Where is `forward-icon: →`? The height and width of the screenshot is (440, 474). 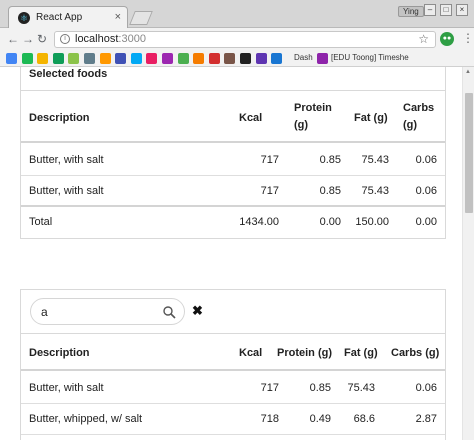 forward-icon: → is located at coordinates (28, 39).